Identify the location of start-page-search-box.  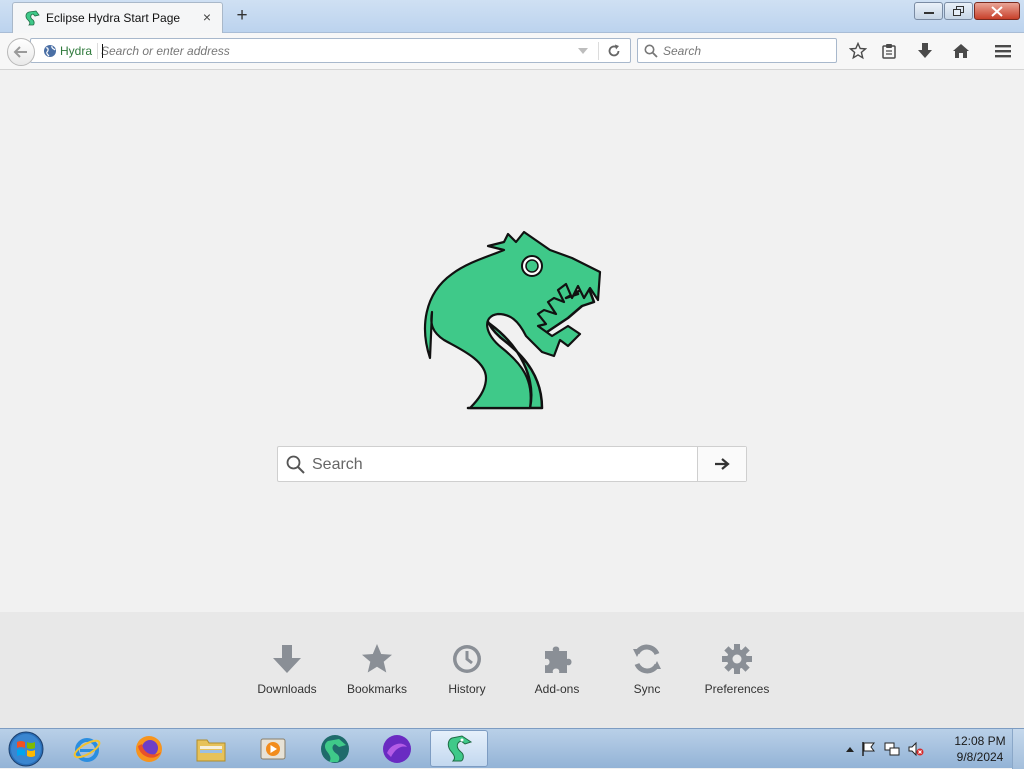
(512, 464).